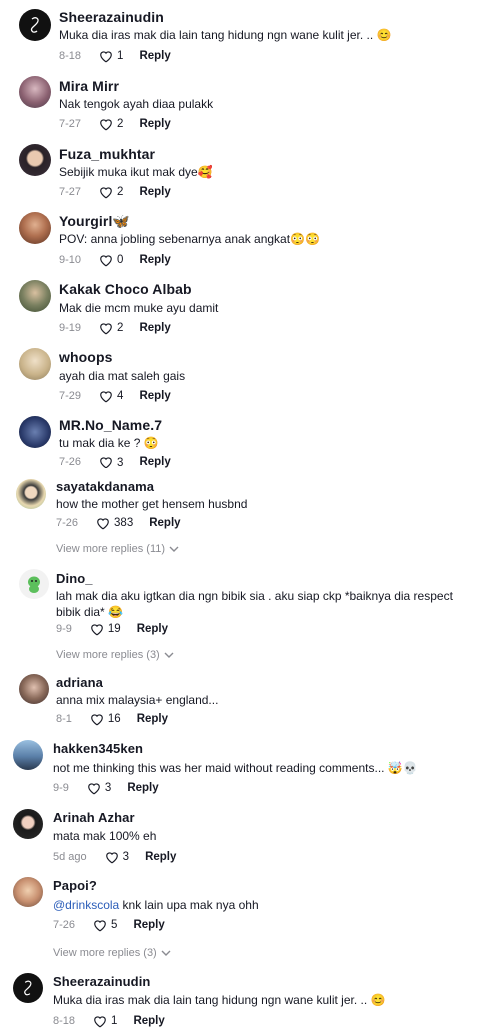 This screenshot has height=1029, width=500. Describe the element at coordinates (108, 788) in the screenshot. I see `like-count: 3` at that location.